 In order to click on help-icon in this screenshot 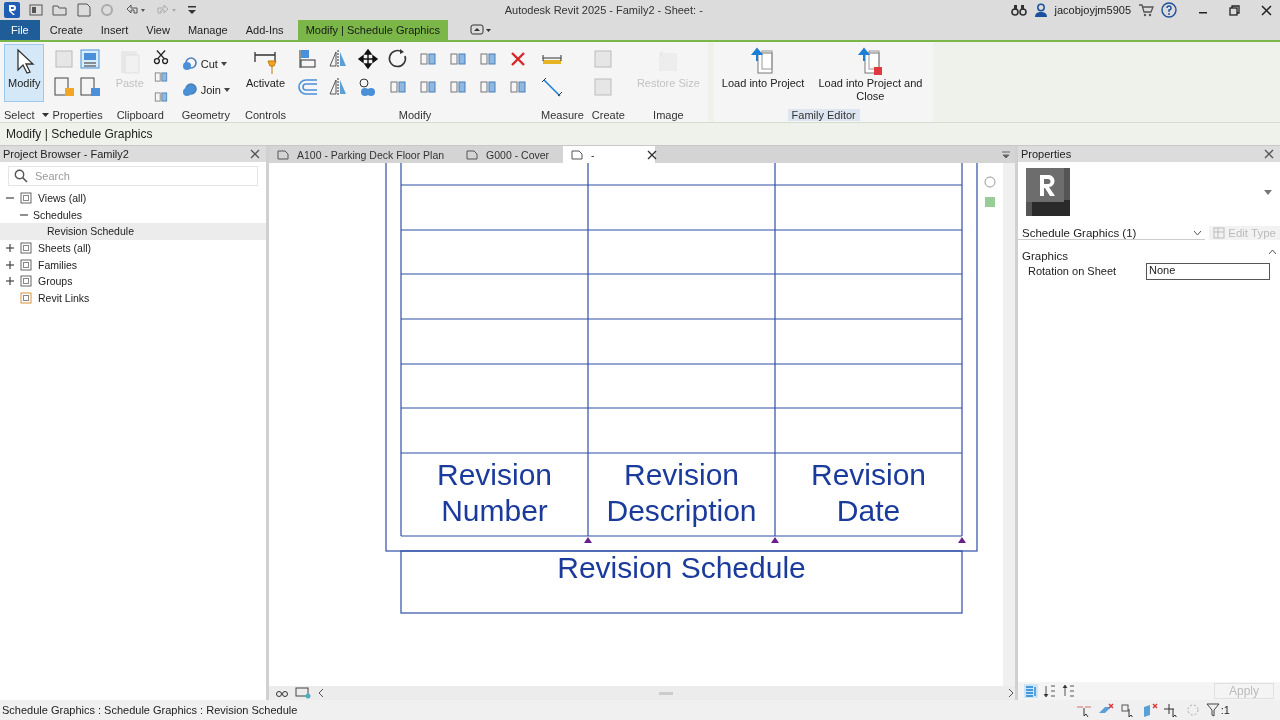, I will do `click(1169, 10)`.